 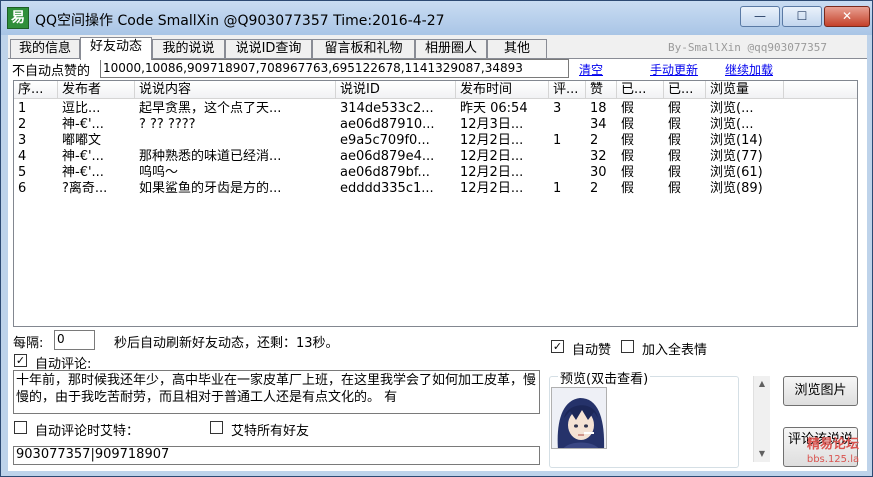 I want to click on preview-avatar-image, so click(x=579, y=418).